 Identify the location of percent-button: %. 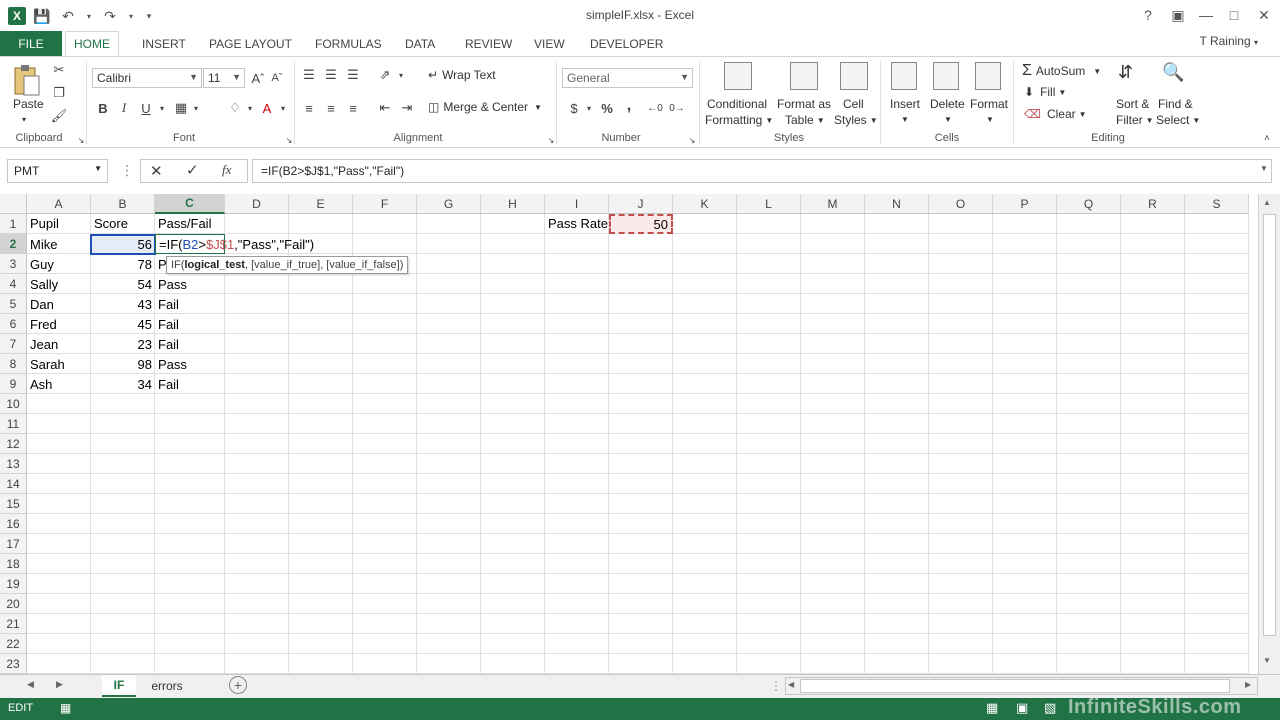
(607, 108).